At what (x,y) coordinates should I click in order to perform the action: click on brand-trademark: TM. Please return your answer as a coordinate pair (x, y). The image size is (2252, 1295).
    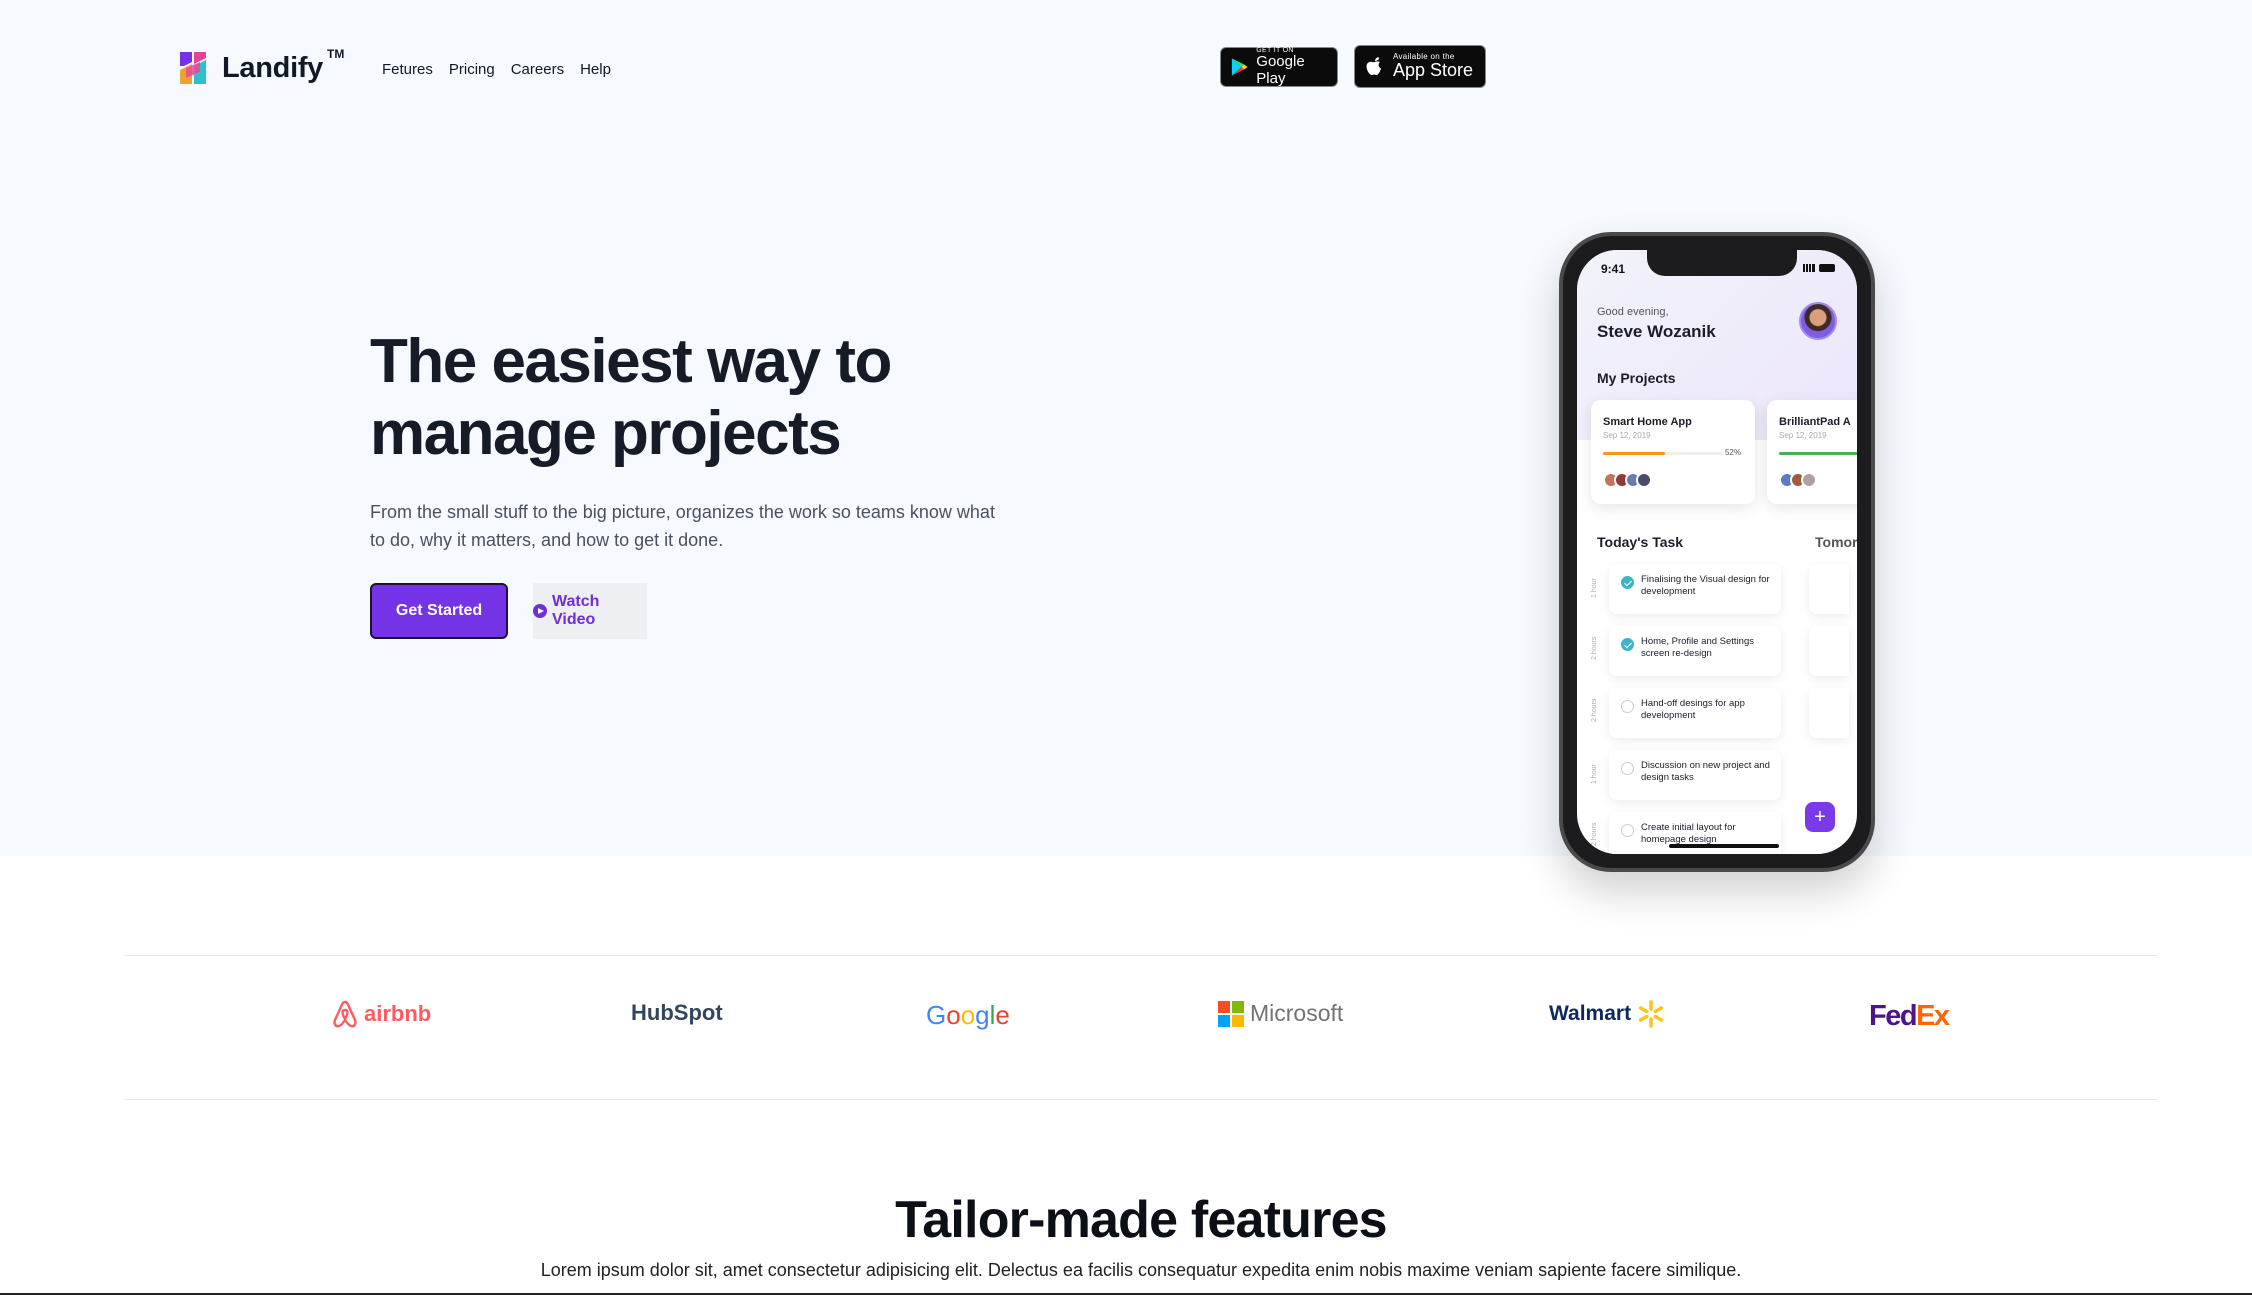
    Looking at the image, I should click on (336, 54).